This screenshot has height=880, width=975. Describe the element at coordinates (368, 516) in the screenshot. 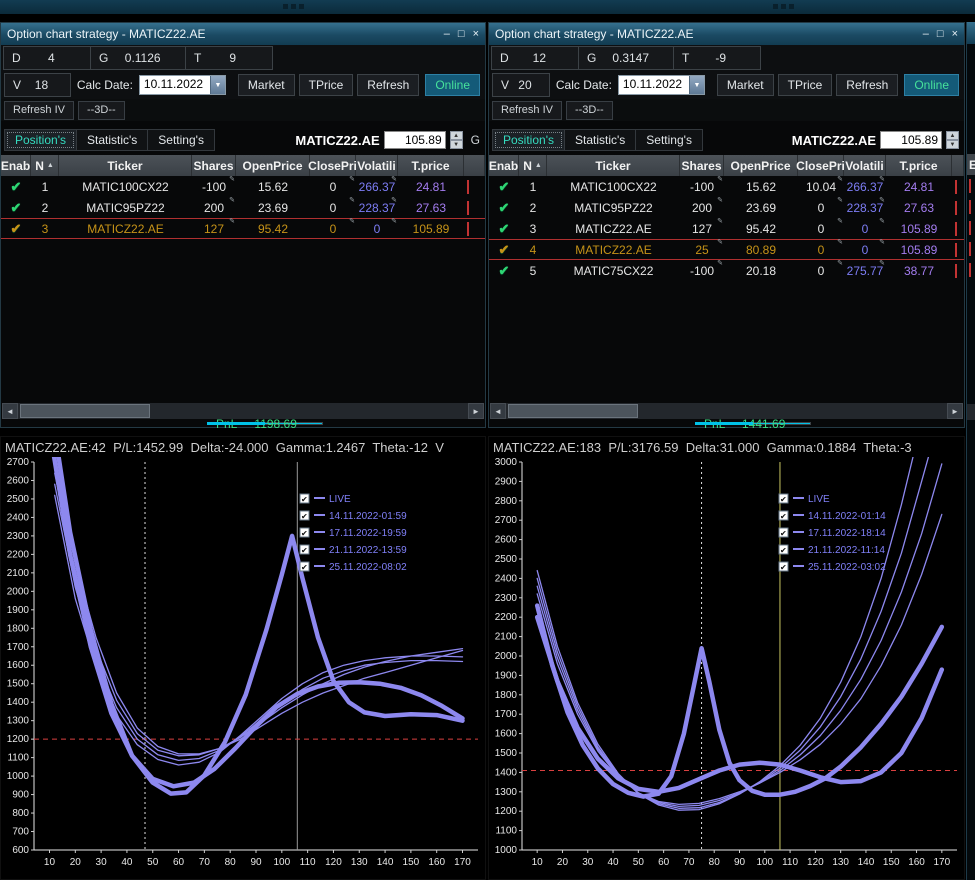

I see `legend-label: 14.11.2022-01:59` at that location.